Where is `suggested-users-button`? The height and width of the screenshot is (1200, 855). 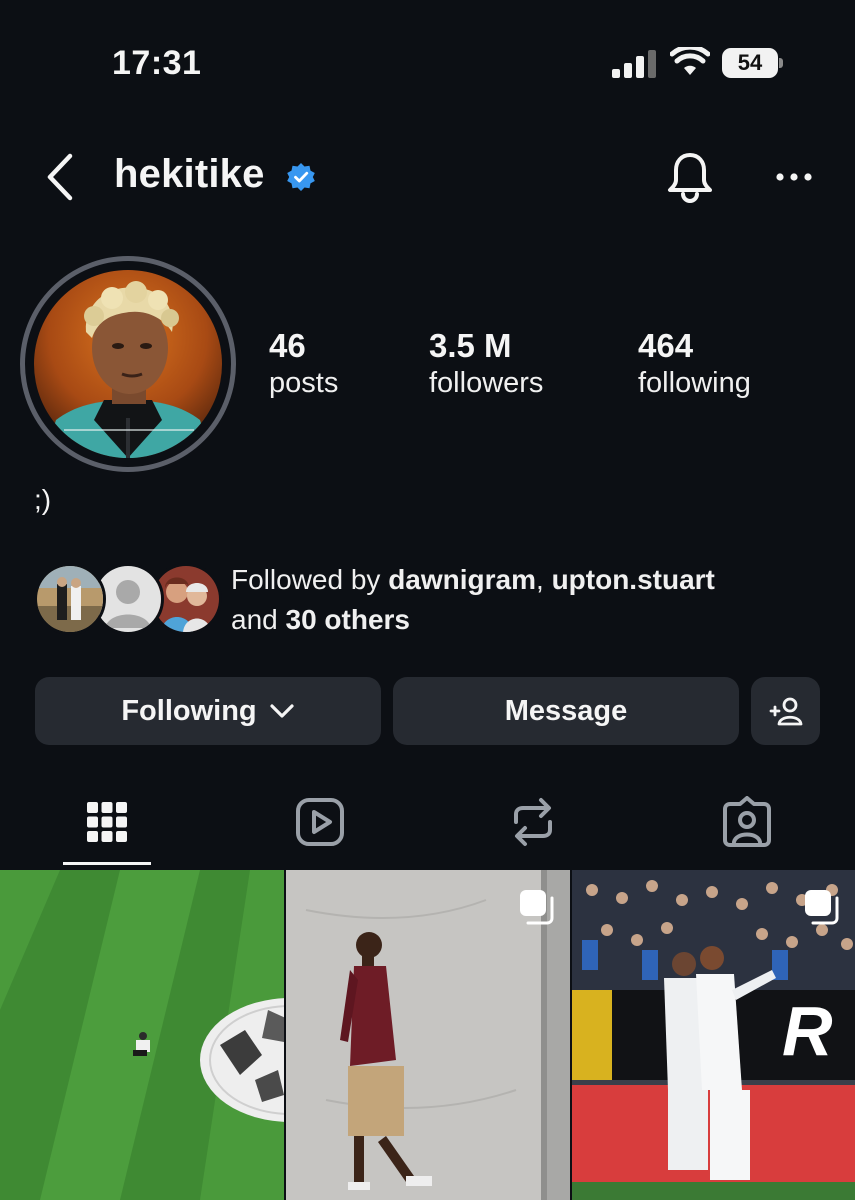
suggested-users-button is located at coordinates (785, 711).